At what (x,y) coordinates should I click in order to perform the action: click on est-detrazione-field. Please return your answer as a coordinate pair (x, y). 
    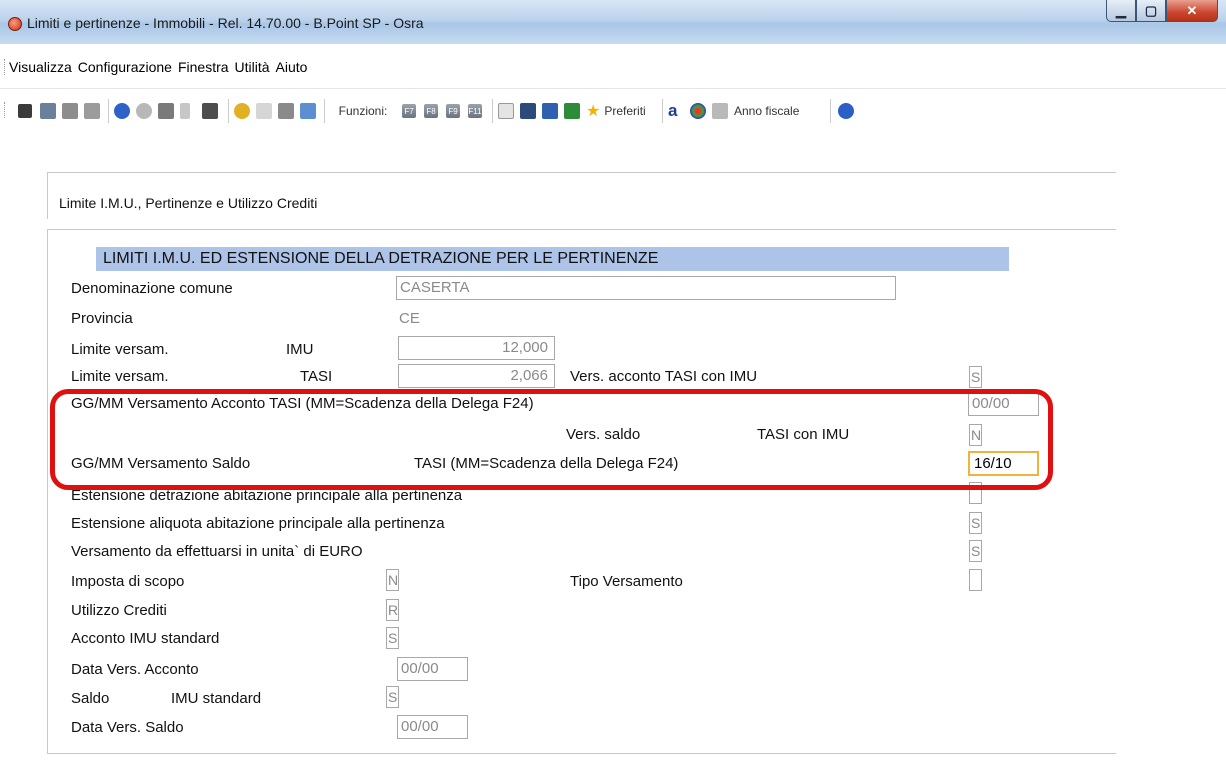
    Looking at the image, I should click on (975, 493).